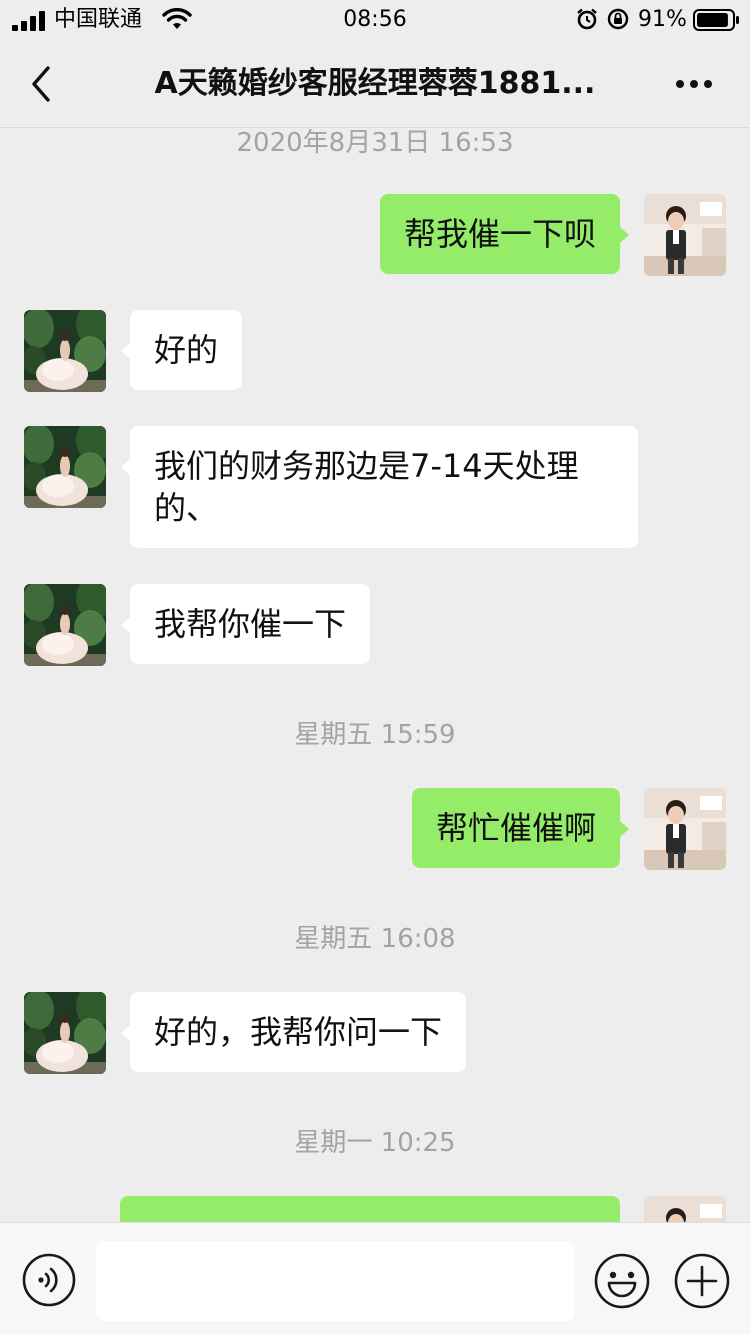 This screenshot has height=1334, width=750. Describe the element at coordinates (375, 939) in the screenshot. I see `timestamp: 星期五 16:08` at that location.